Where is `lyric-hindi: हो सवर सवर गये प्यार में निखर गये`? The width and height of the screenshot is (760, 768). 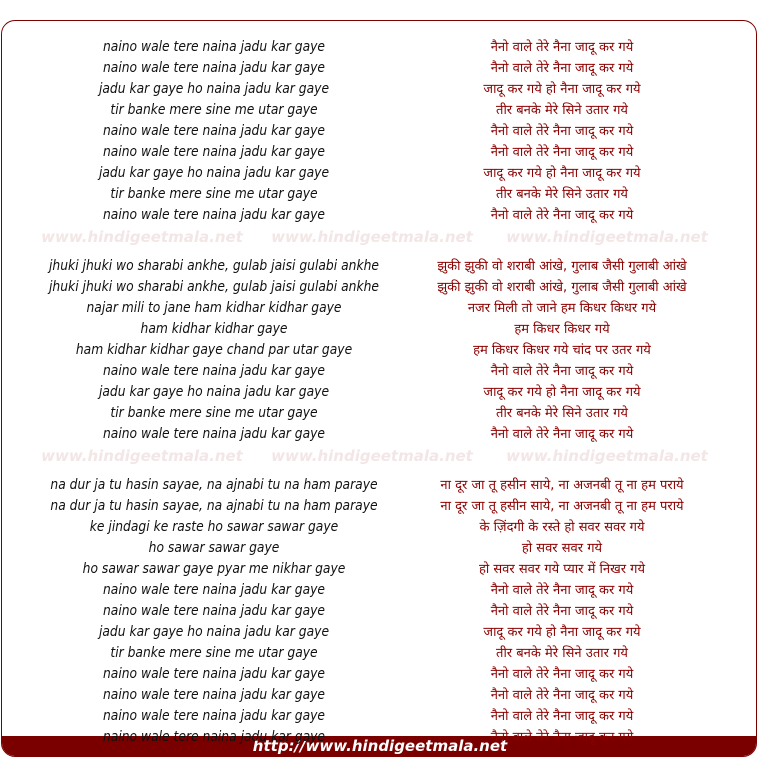
lyric-hindi: हो सवर सवर गये प्यार में निखर गये is located at coordinates (562, 569).